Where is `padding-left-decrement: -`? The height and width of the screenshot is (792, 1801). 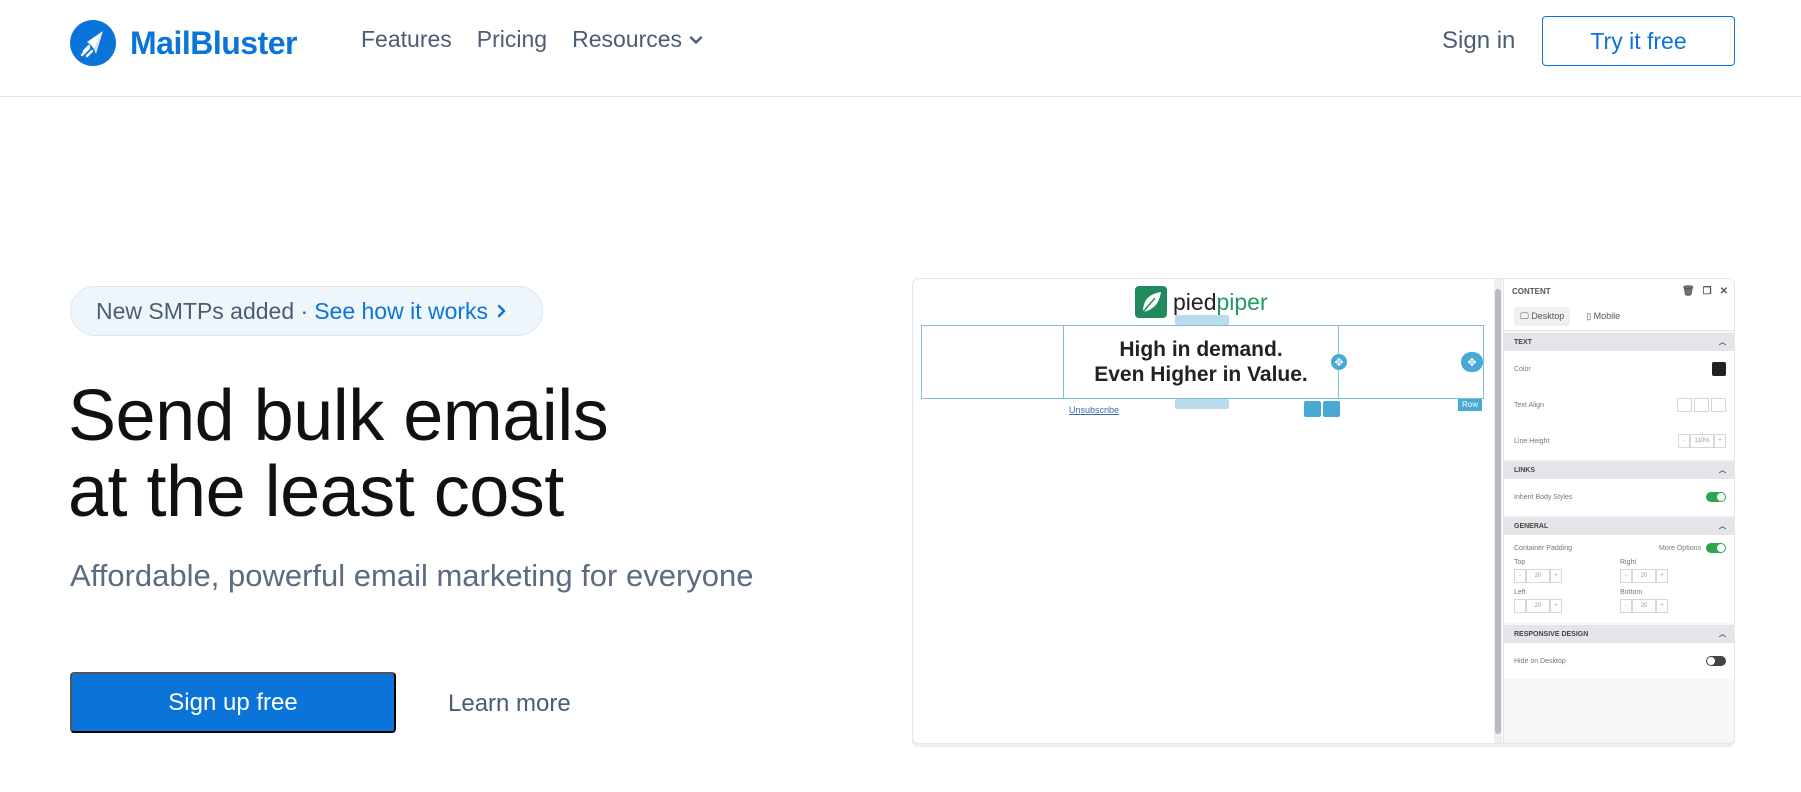 padding-left-decrement: - is located at coordinates (1520, 606).